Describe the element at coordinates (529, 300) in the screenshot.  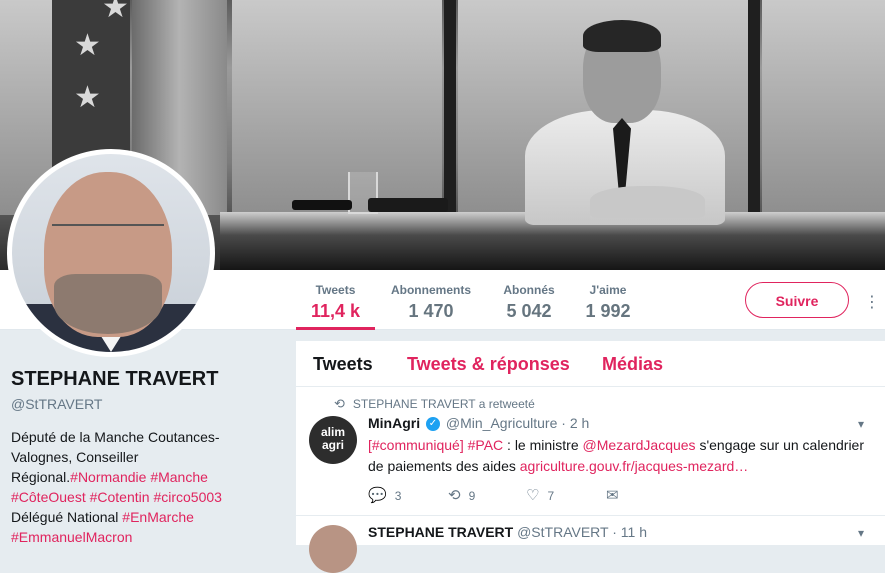
I see `stat-followers: Abonnés 5 042` at that location.